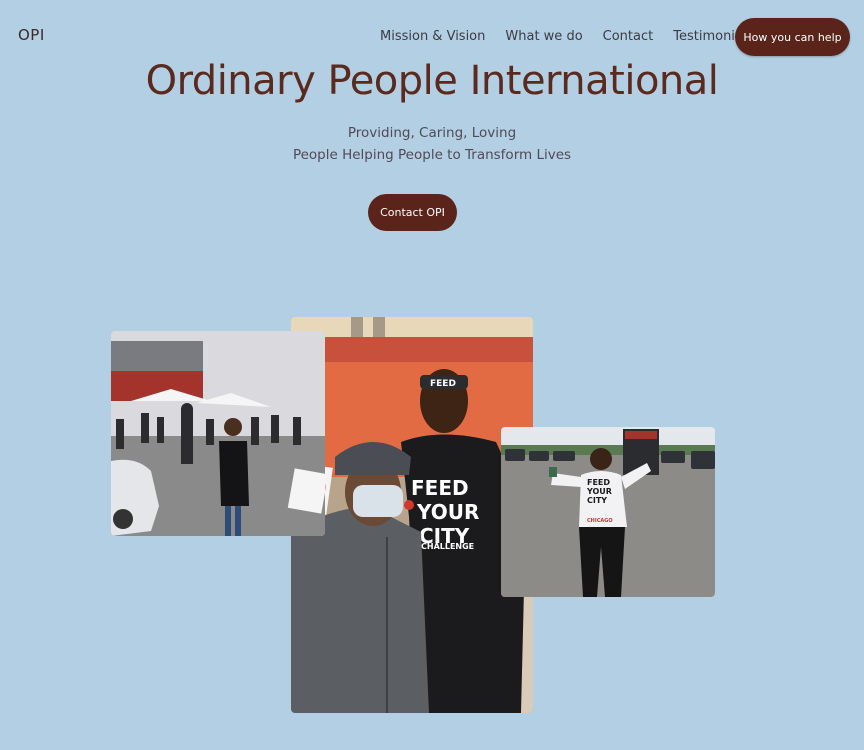 The width and height of the screenshot is (864, 750). I want to click on shirt-text-feed: FEED, so click(440, 488).